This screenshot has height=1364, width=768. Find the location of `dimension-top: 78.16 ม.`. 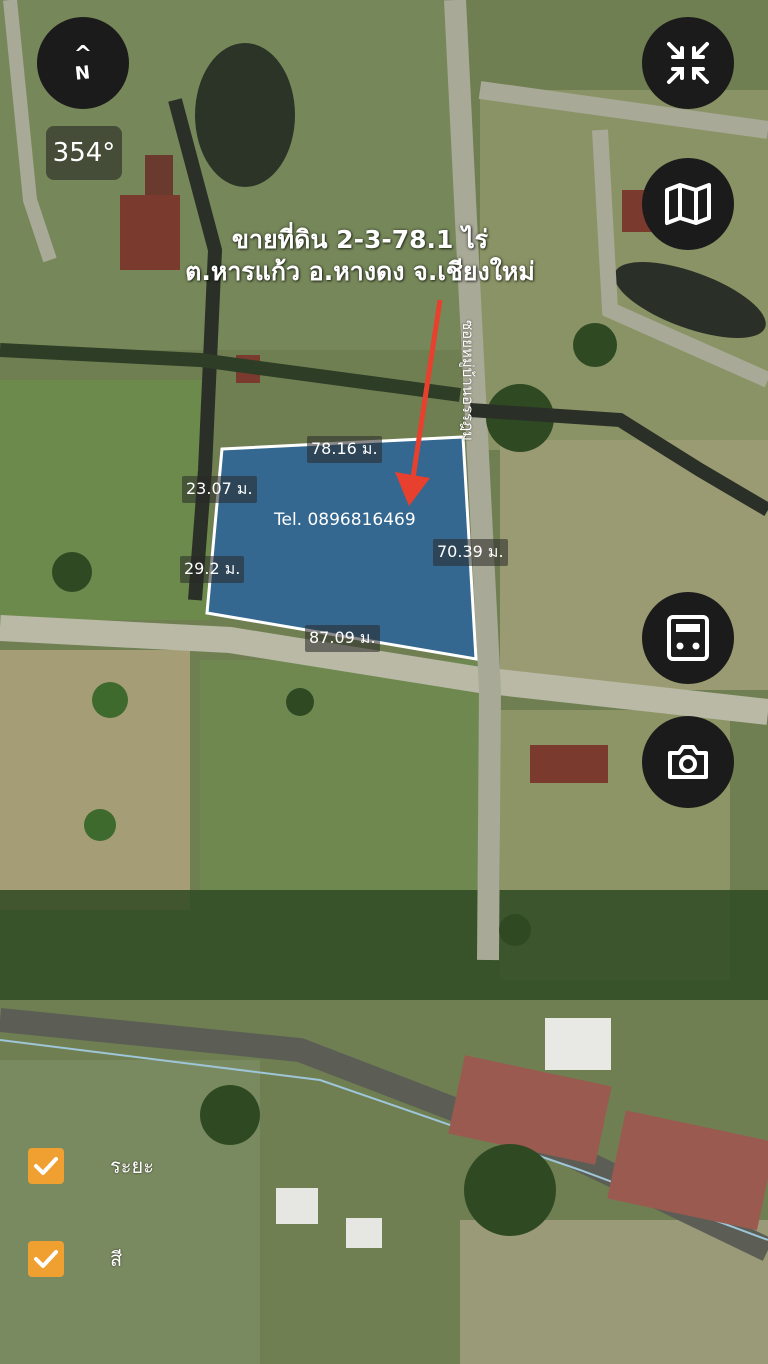

dimension-top: 78.16 ม. is located at coordinates (344, 449).